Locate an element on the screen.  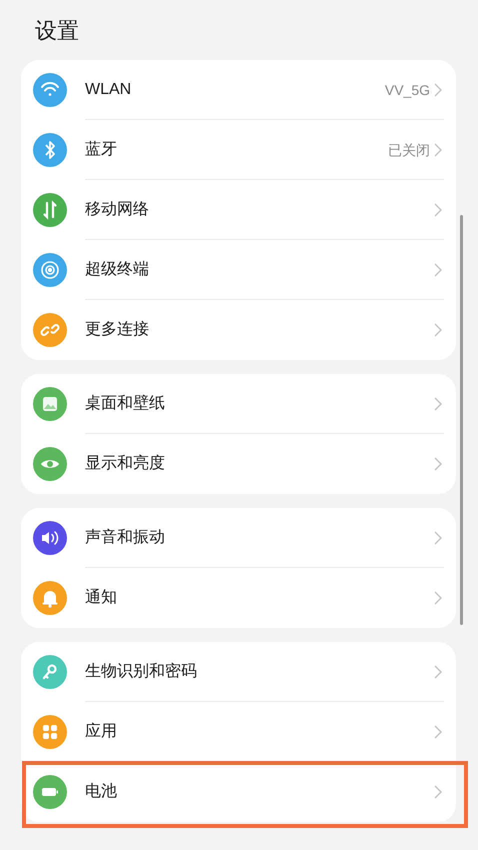
setting-label: 更多连接 is located at coordinates (117, 330).